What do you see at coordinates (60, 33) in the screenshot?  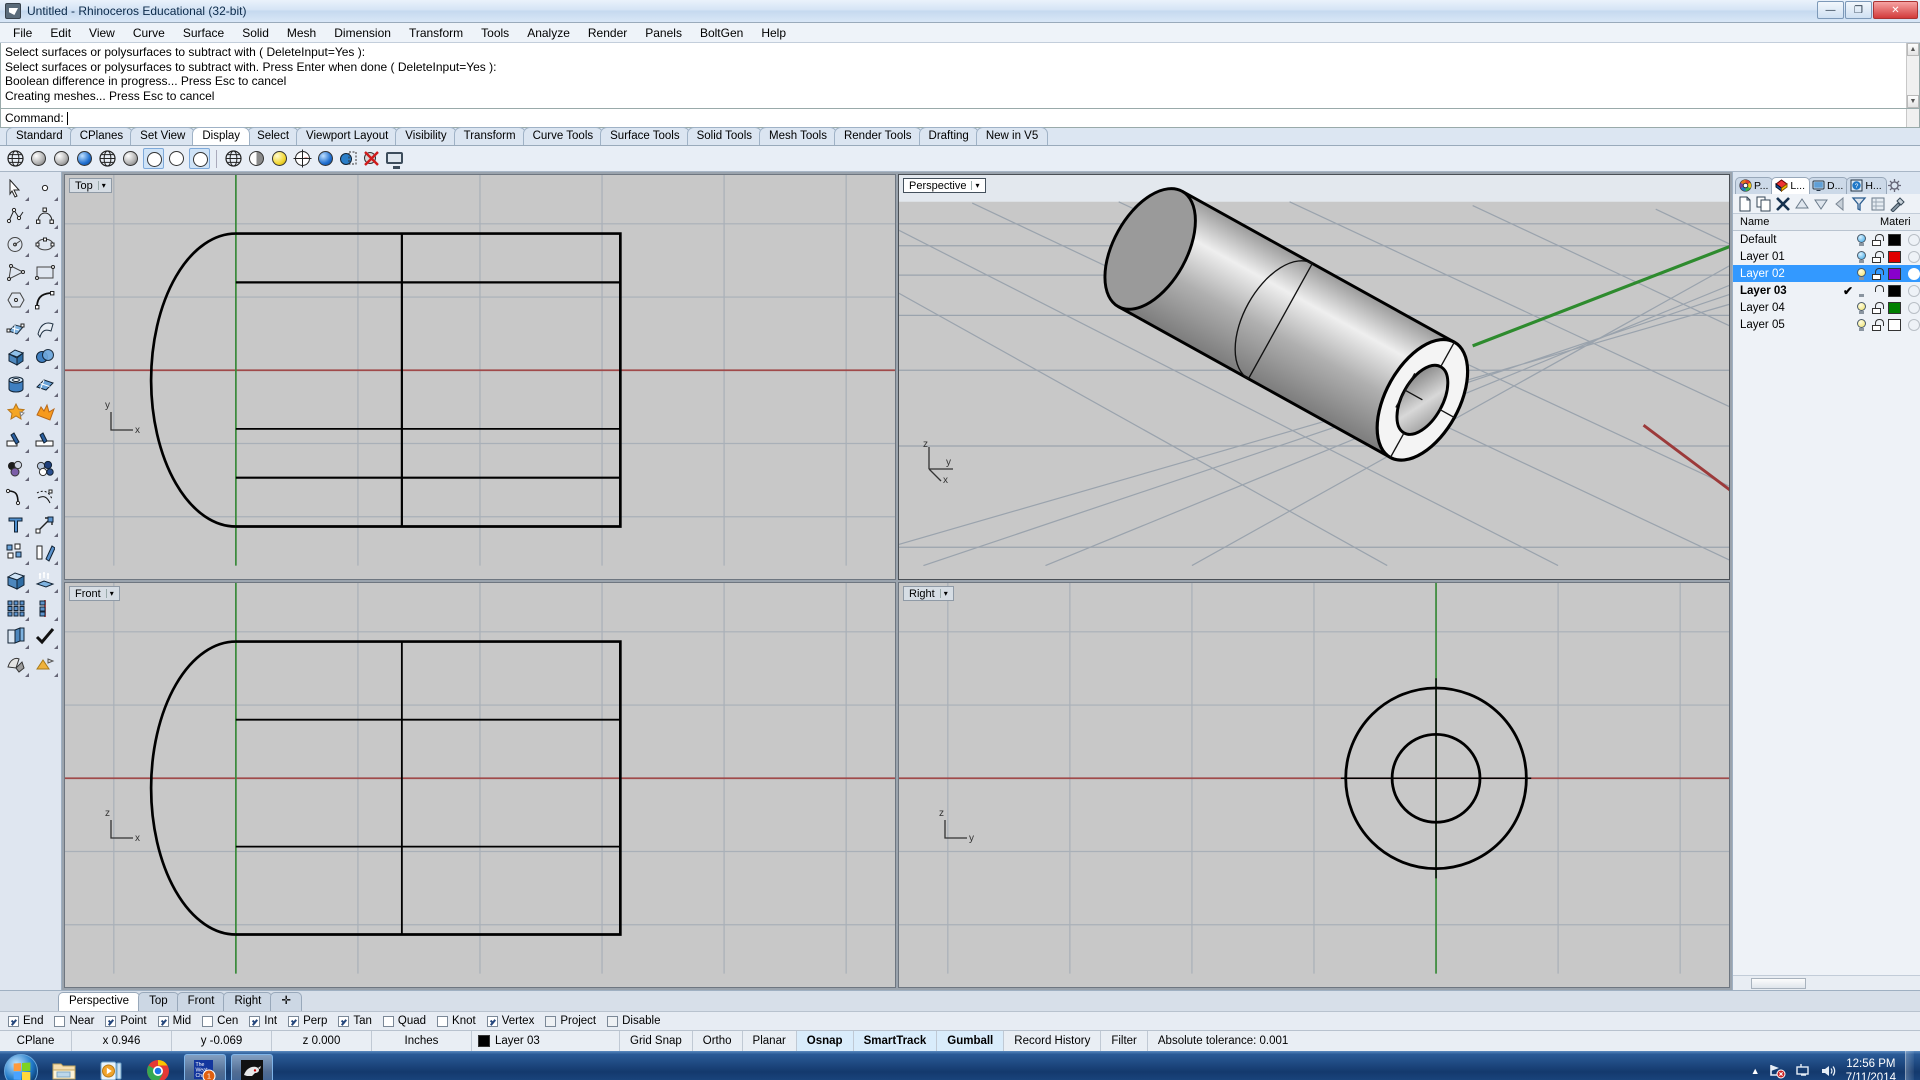 I see `menu-item-edit: Edit` at bounding box center [60, 33].